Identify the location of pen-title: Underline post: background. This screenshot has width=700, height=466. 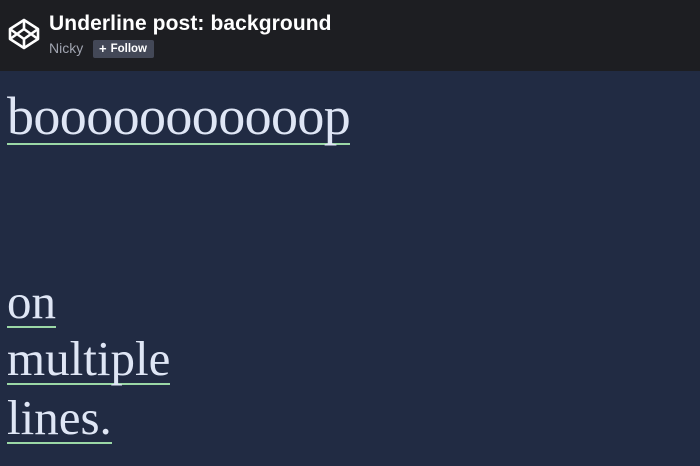
(190, 24).